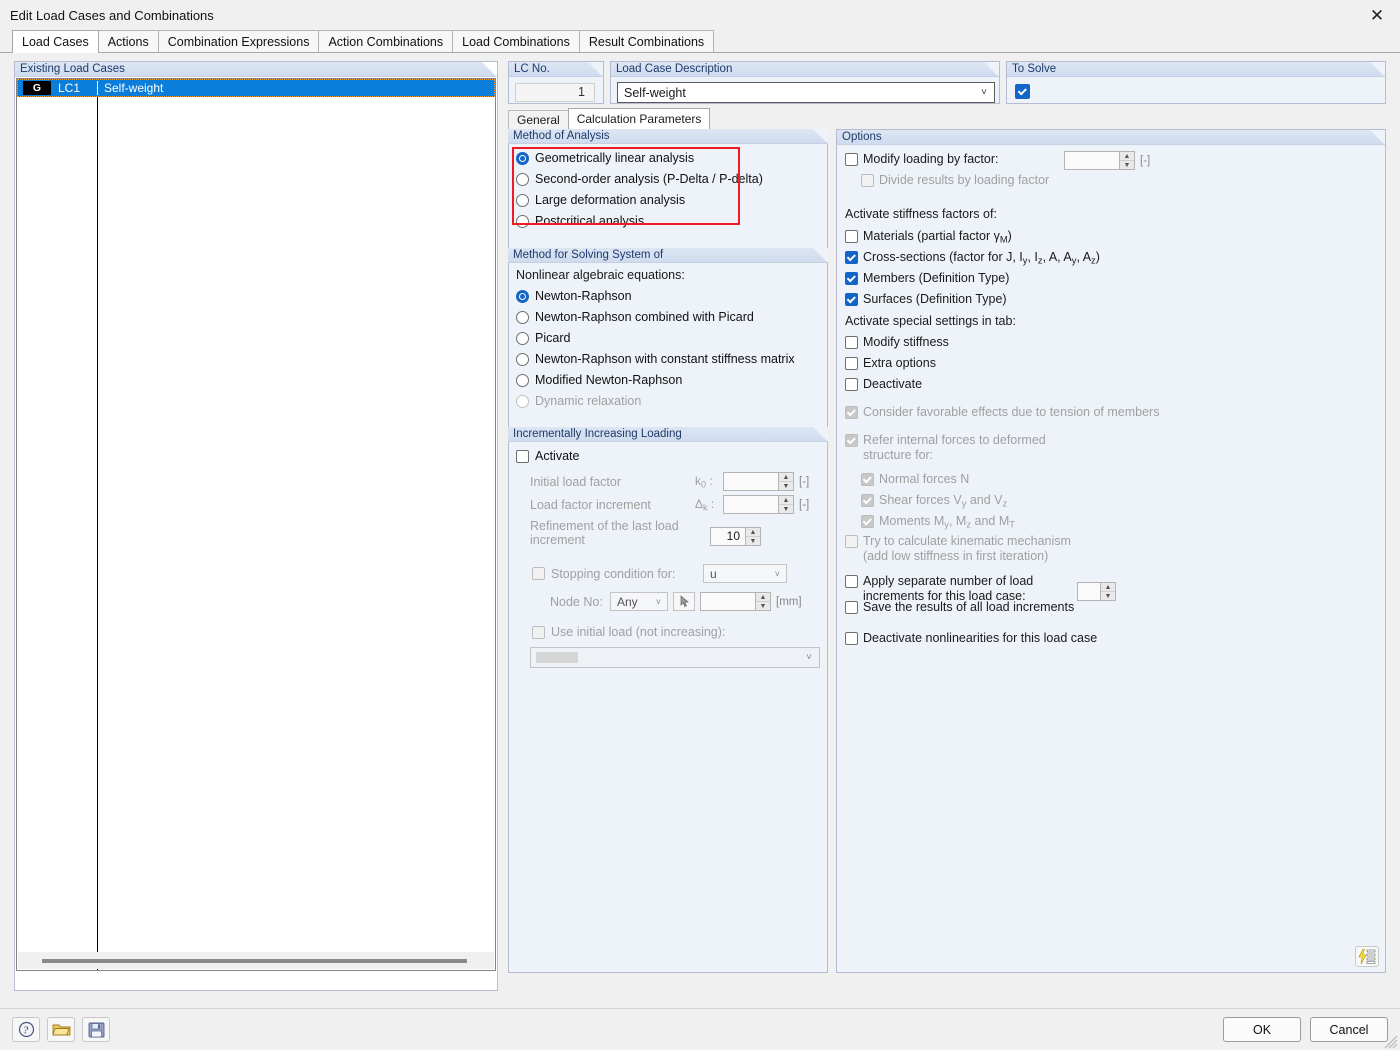 Image resolution: width=1400 pixels, height=1050 pixels. I want to click on separate-increments-value-row: ▲ ▼, so click(1096, 592).